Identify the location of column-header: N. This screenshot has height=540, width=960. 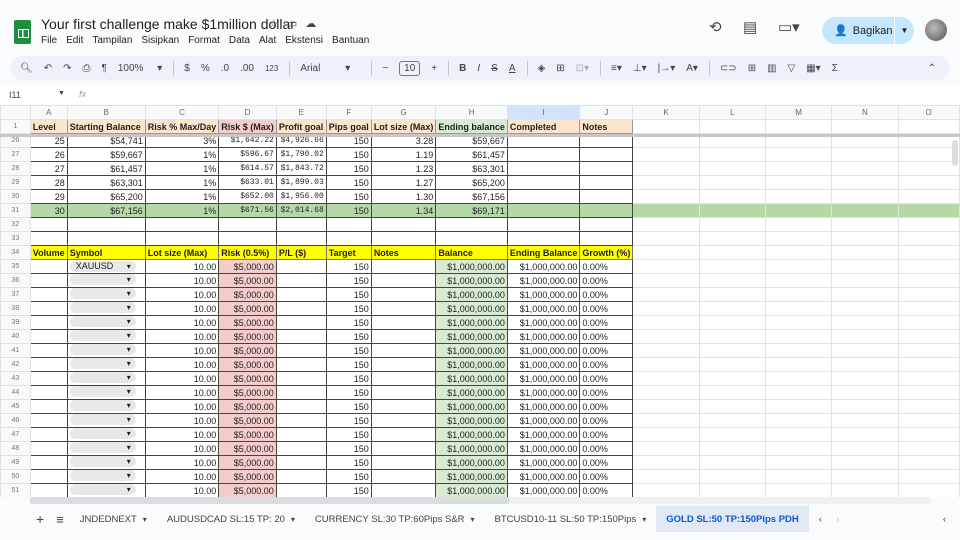
(865, 112).